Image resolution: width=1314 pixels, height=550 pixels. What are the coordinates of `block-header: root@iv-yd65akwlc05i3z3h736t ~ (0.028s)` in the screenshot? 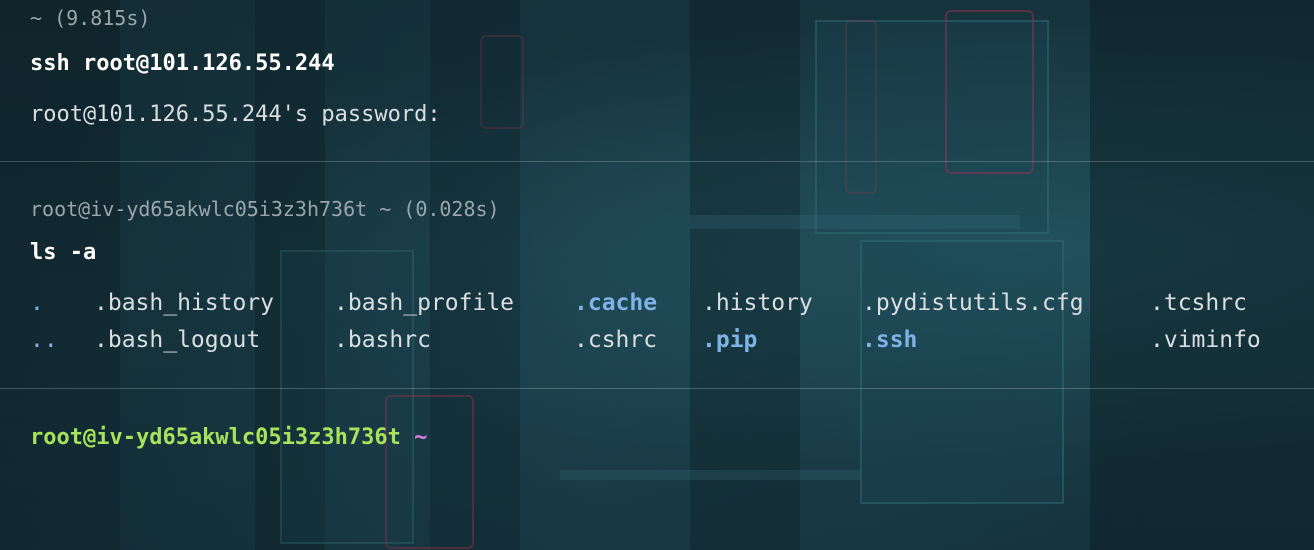 It's located at (265, 209).